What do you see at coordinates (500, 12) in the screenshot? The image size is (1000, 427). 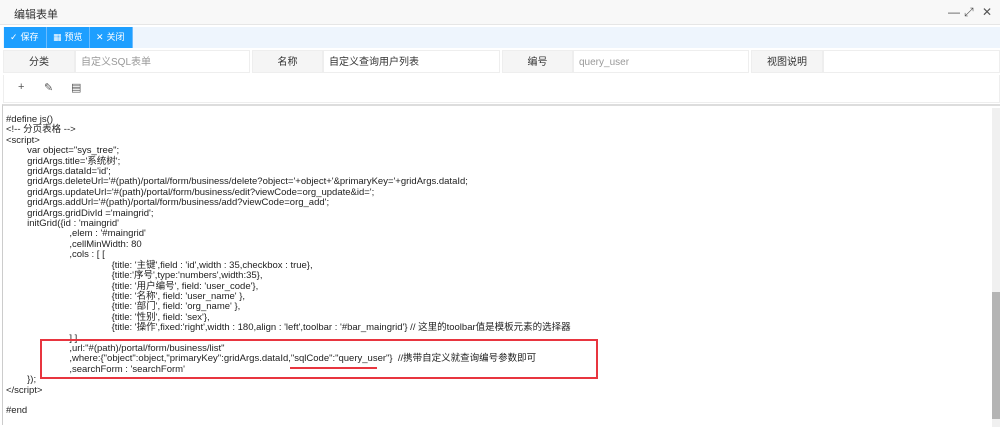 I see `window-titlebar: 编辑表单 — ⤢ ✕` at bounding box center [500, 12].